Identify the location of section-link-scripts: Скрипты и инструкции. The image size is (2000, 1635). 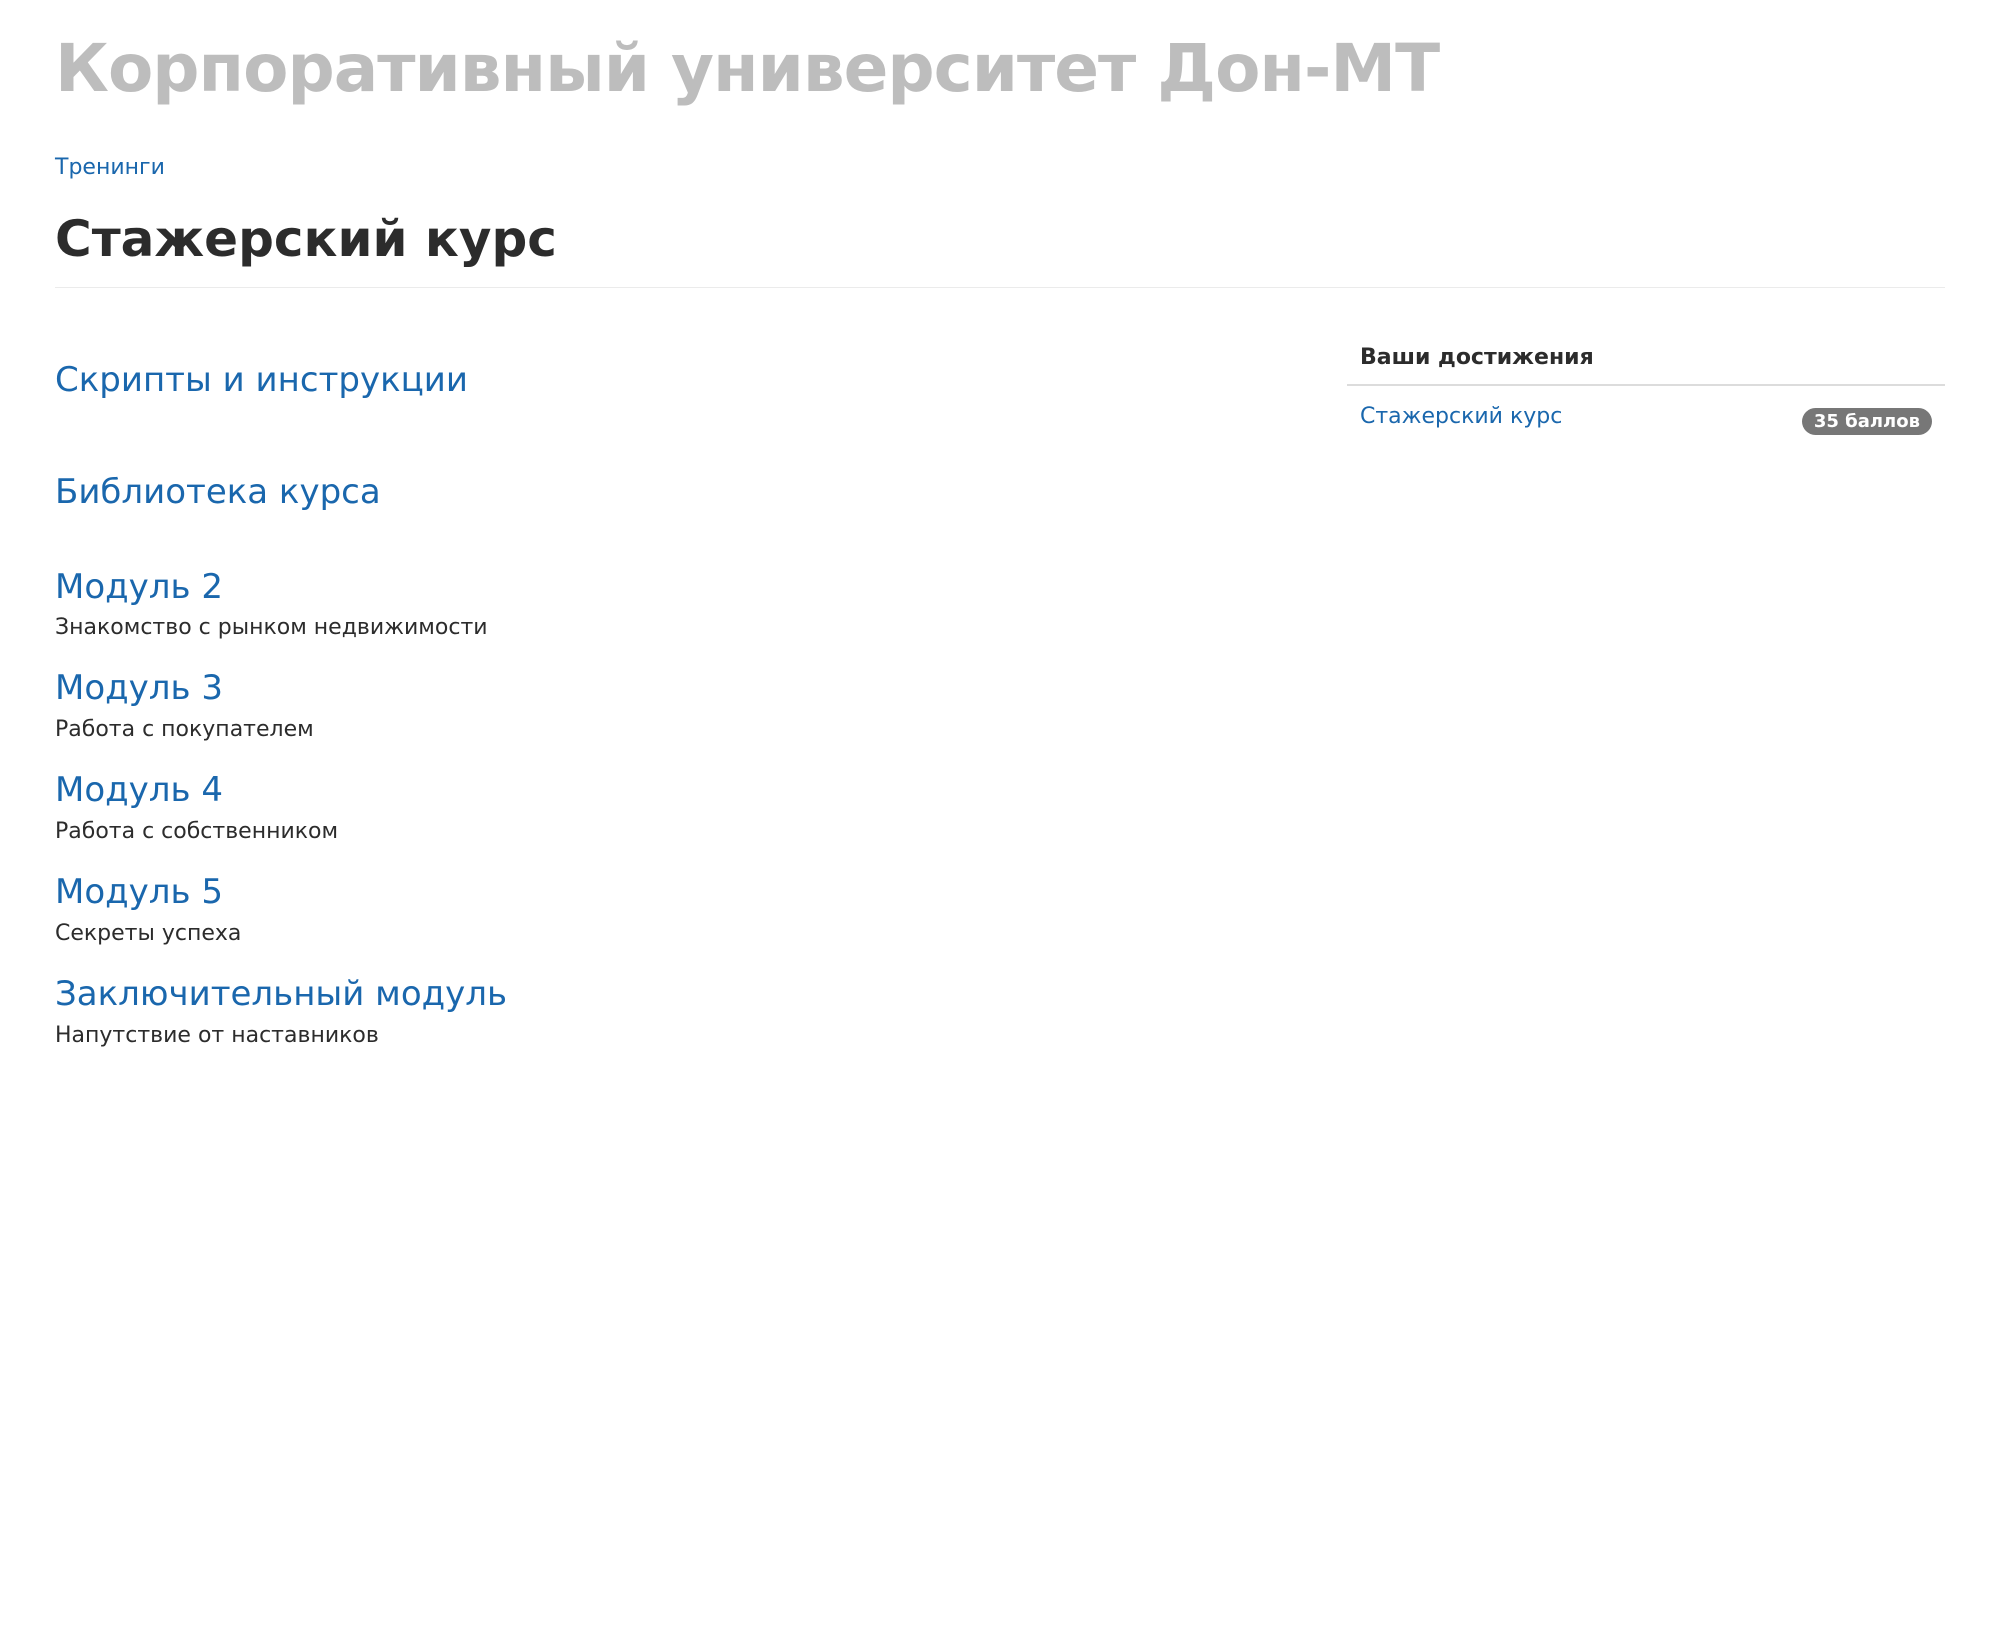
(655, 380).